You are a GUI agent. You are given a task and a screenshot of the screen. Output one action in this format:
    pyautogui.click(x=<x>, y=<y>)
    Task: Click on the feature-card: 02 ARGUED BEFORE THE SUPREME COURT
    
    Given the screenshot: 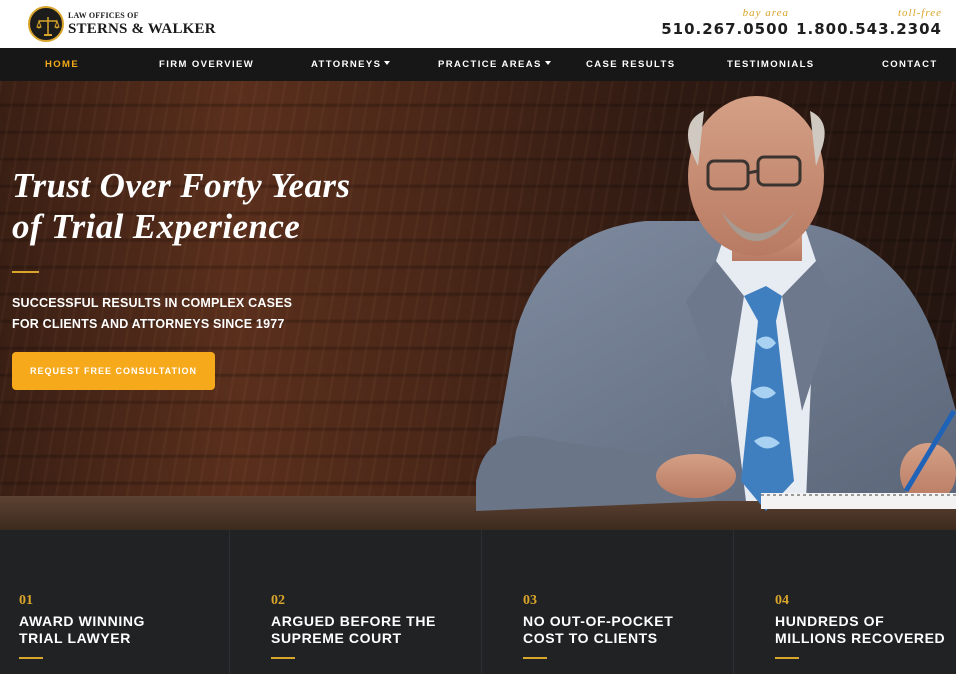 What is the action you would take?
    pyautogui.click(x=355, y=602)
    